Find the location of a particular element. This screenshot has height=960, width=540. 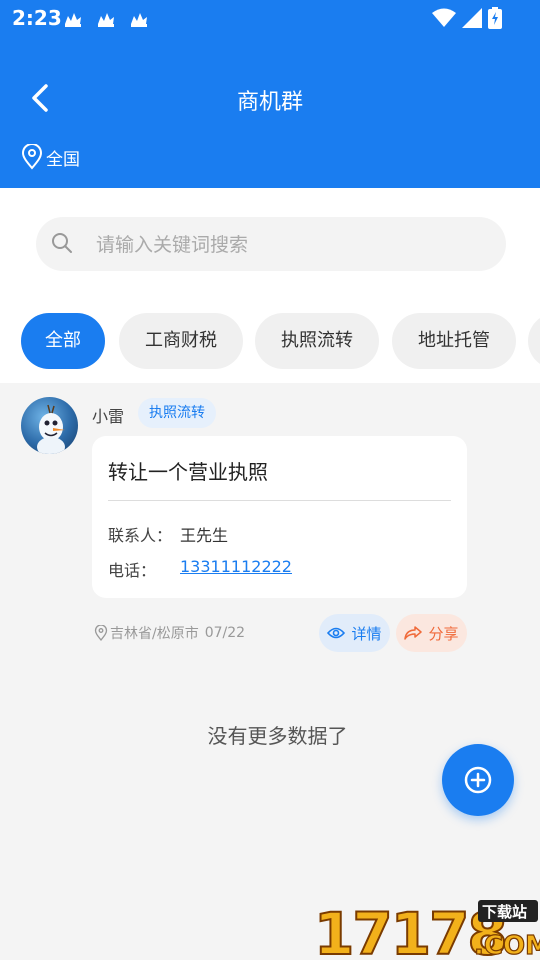

battery-charging-icon is located at coordinates (495, 18).